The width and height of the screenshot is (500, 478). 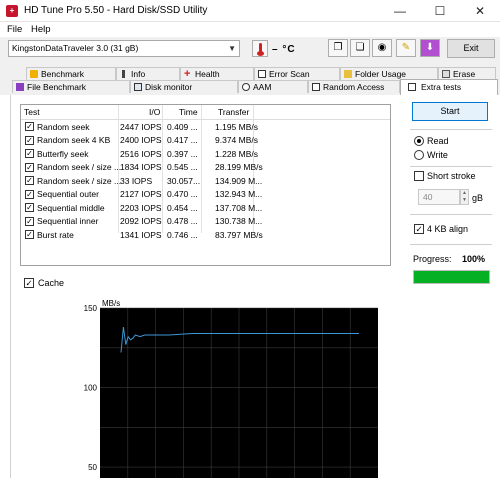 What do you see at coordinates (136, 180) in the screenshot?
I see `cell-io: 33 IOPS` at bounding box center [136, 180].